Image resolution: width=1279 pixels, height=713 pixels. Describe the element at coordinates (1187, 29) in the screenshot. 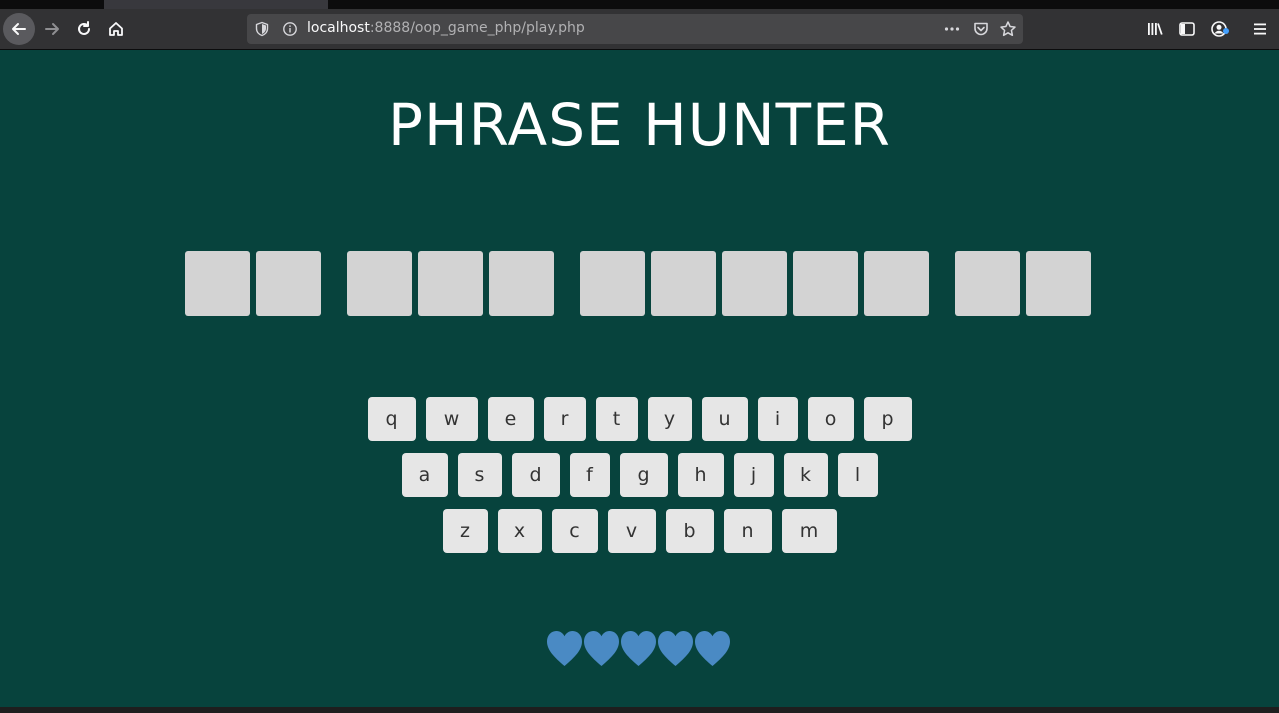

I see `sidebar-icon` at that location.